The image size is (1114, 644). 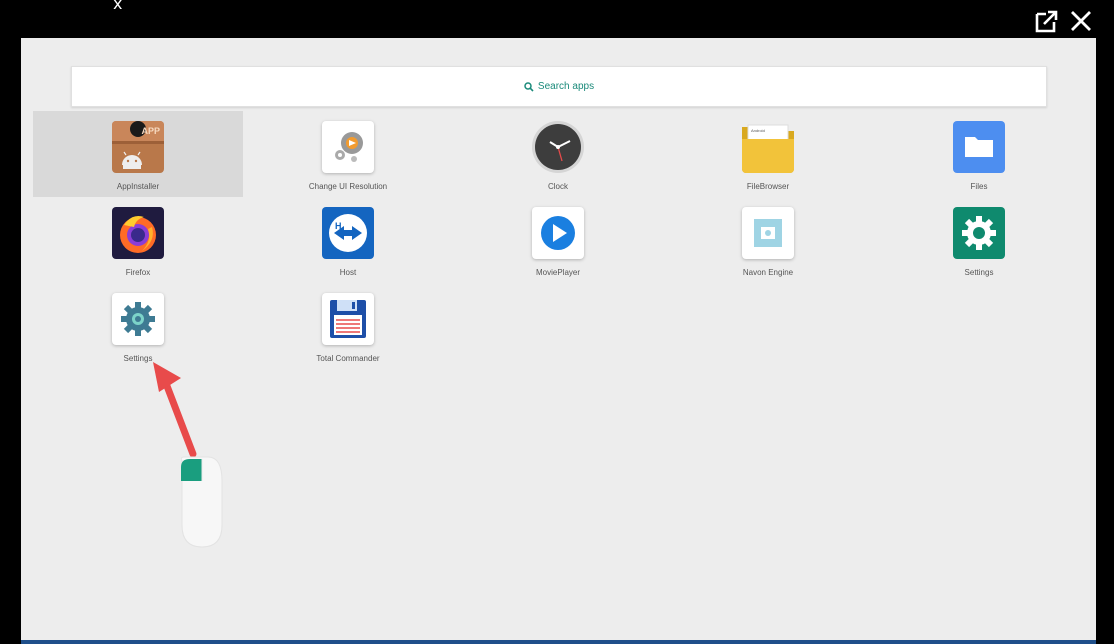 I want to click on bottom-bar, so click(x=558, y=642).